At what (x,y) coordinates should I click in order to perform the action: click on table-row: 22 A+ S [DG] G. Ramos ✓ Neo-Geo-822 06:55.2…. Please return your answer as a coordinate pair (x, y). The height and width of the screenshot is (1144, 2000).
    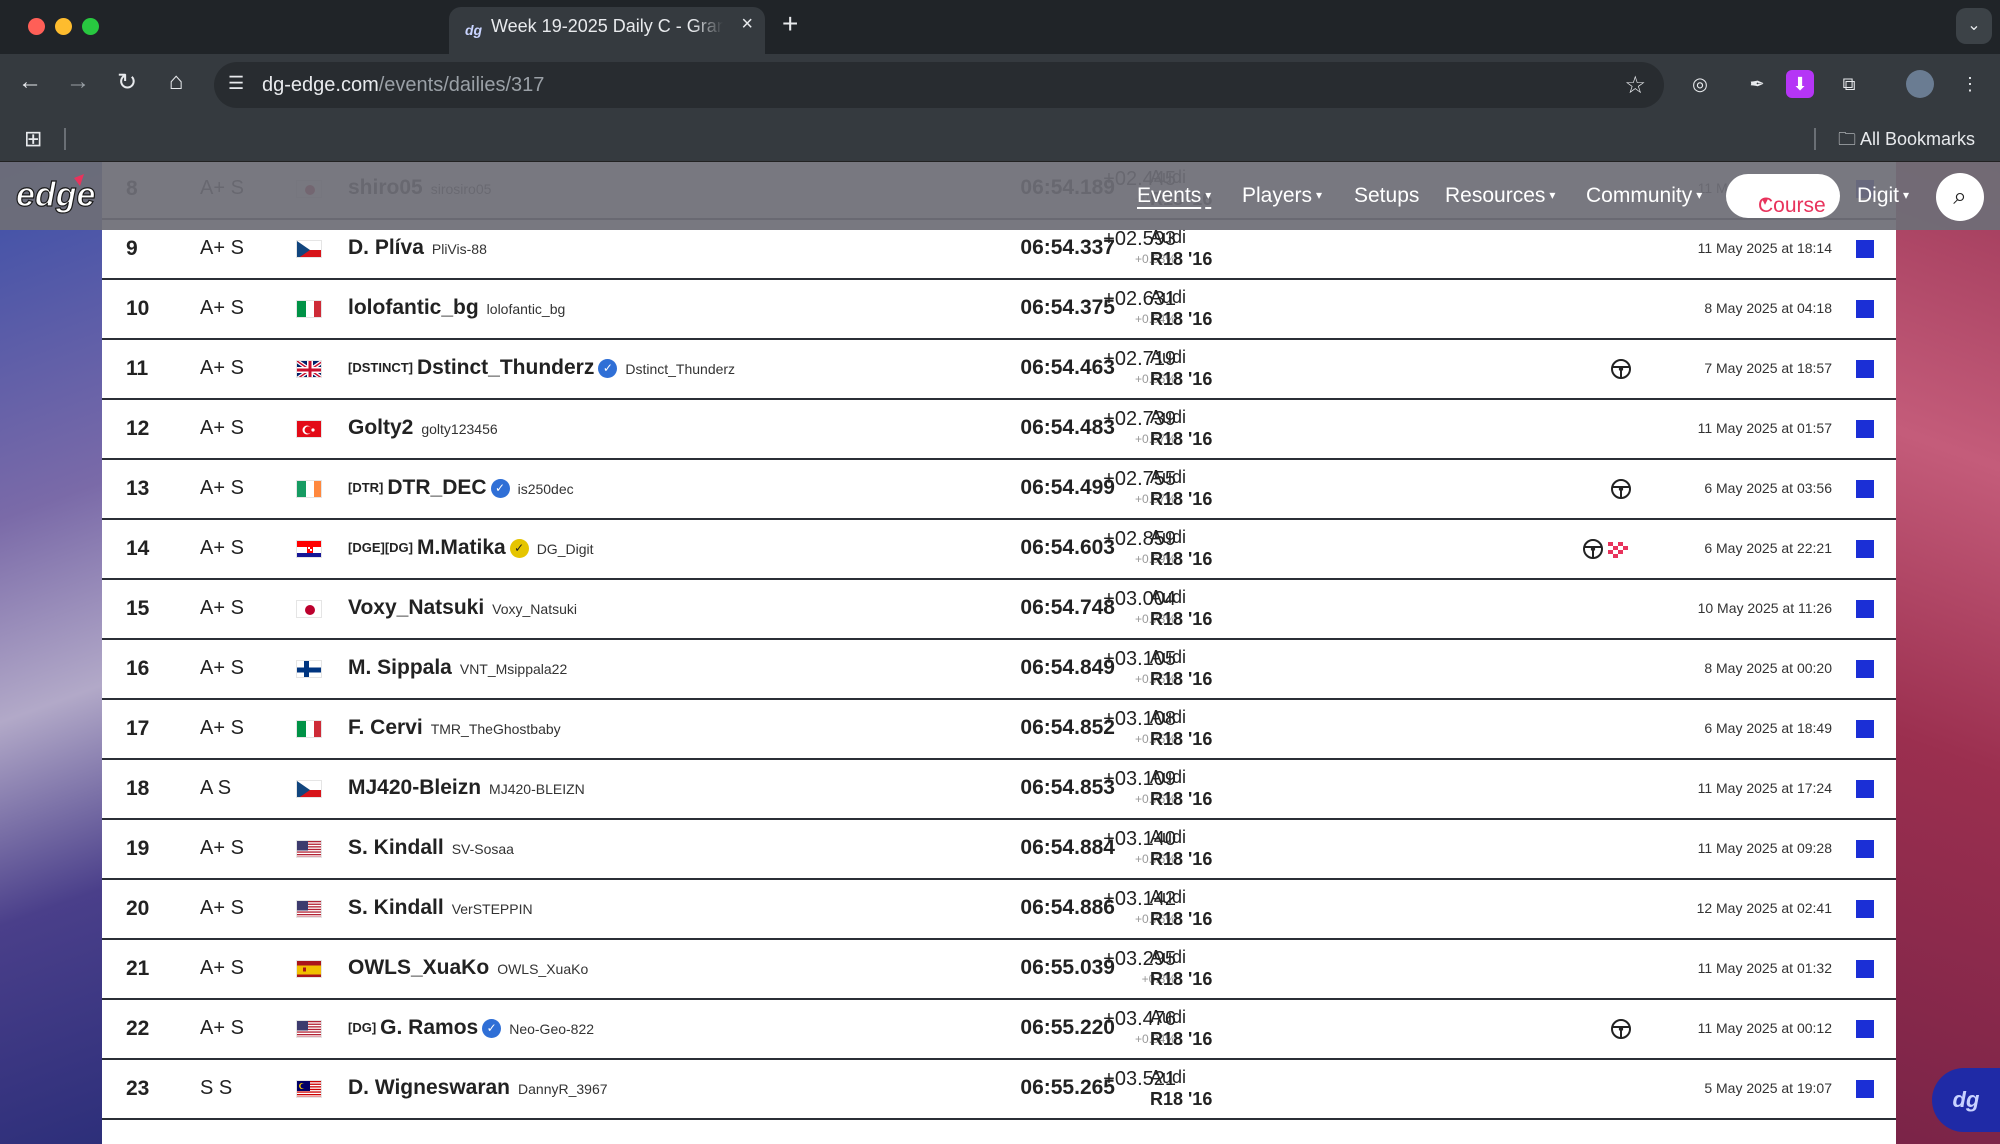
    Looking at the image, I should click on (999, 1030).